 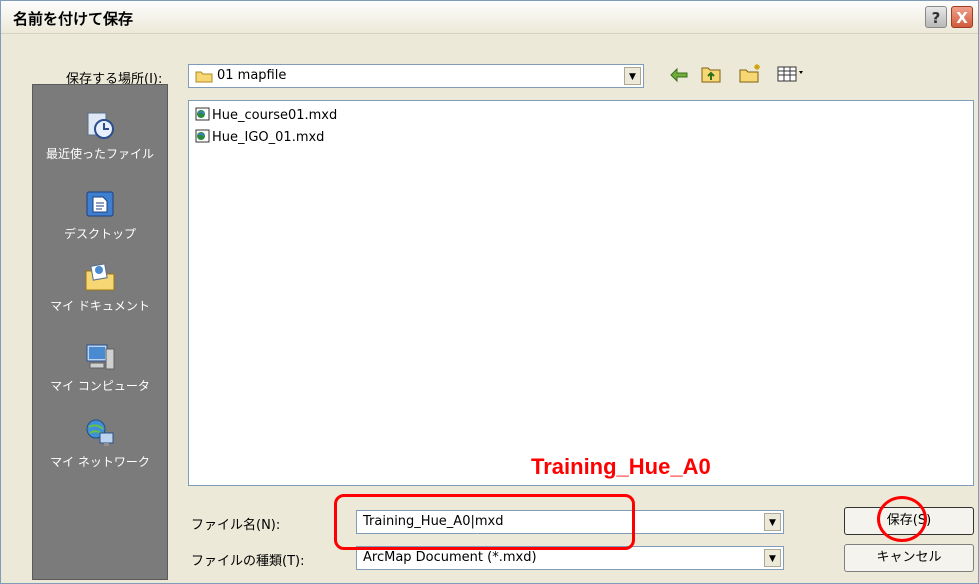 I want to click on my-documents-icon, so click(x=100, y=277).